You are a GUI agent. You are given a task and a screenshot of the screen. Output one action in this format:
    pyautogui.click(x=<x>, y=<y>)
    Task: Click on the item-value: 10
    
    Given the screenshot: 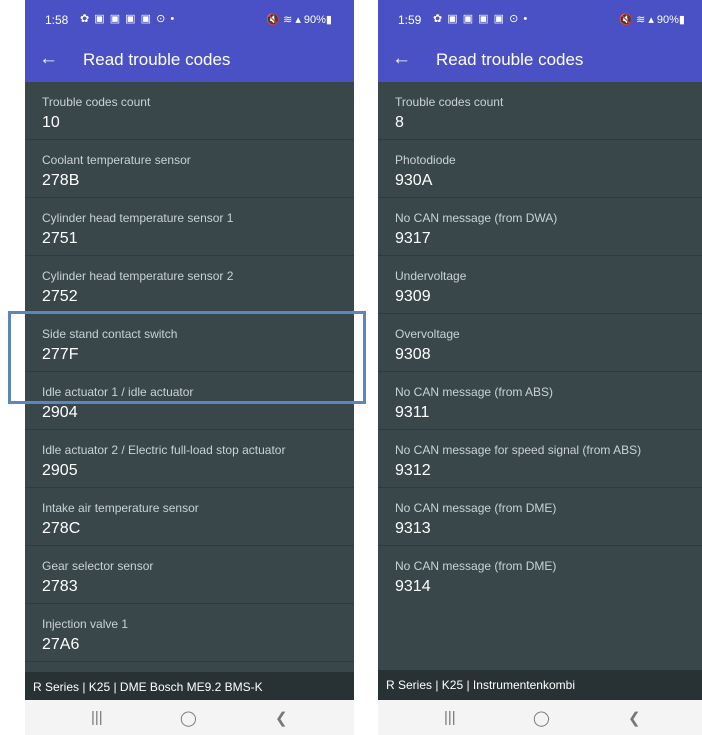 What is the action you would take?
    pyautogui.click(x=51, y=122)
    